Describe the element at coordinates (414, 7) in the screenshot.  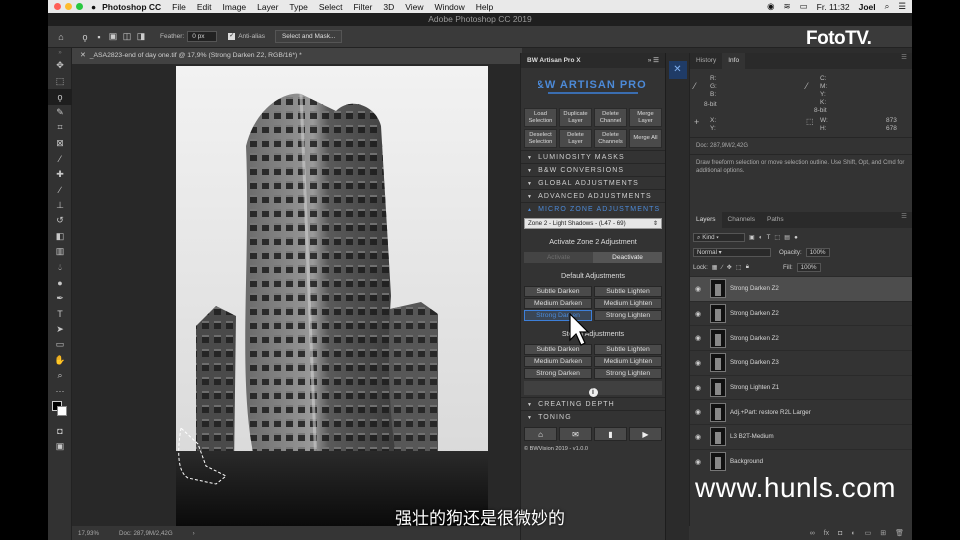
I see `menu-view: View` at that location.